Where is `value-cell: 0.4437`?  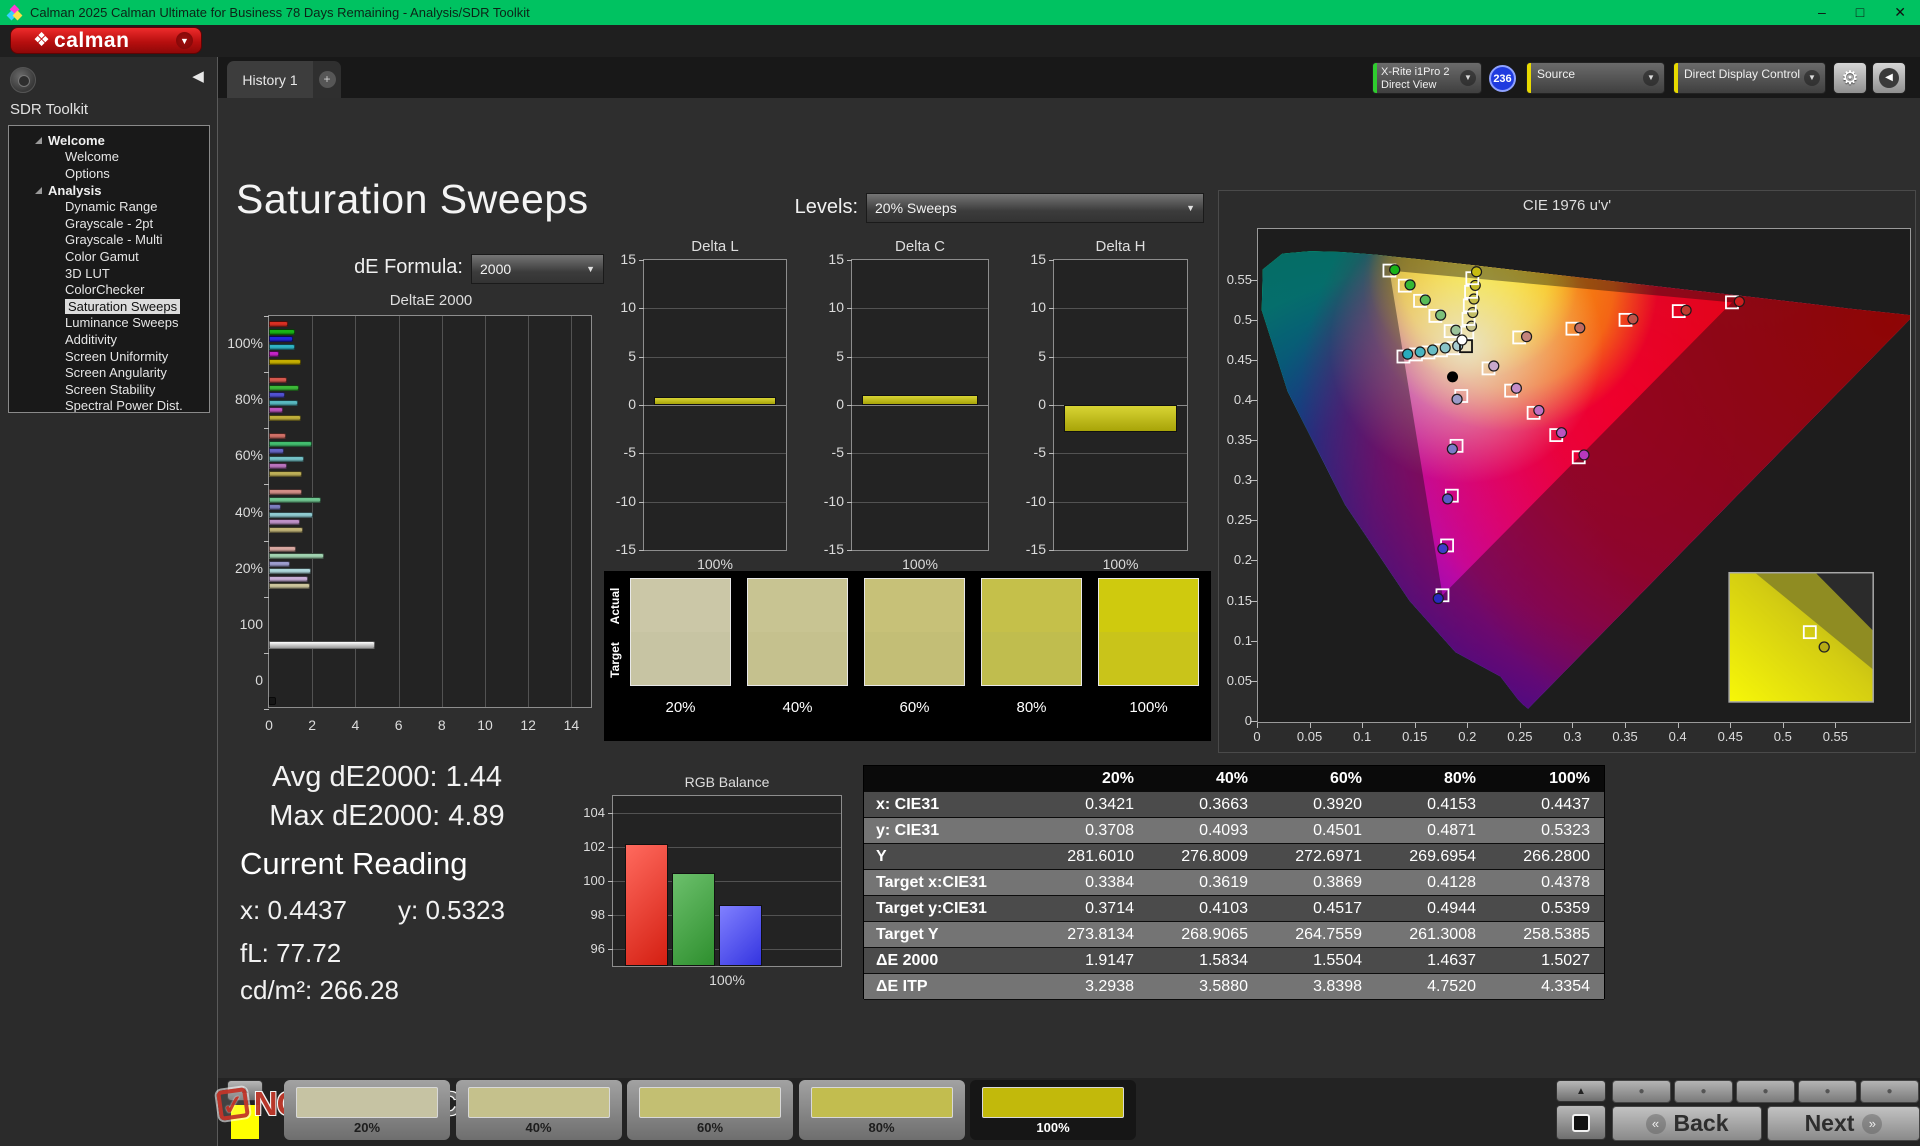 value-cell: 0.4437 is located at coordinates (1565, 804).